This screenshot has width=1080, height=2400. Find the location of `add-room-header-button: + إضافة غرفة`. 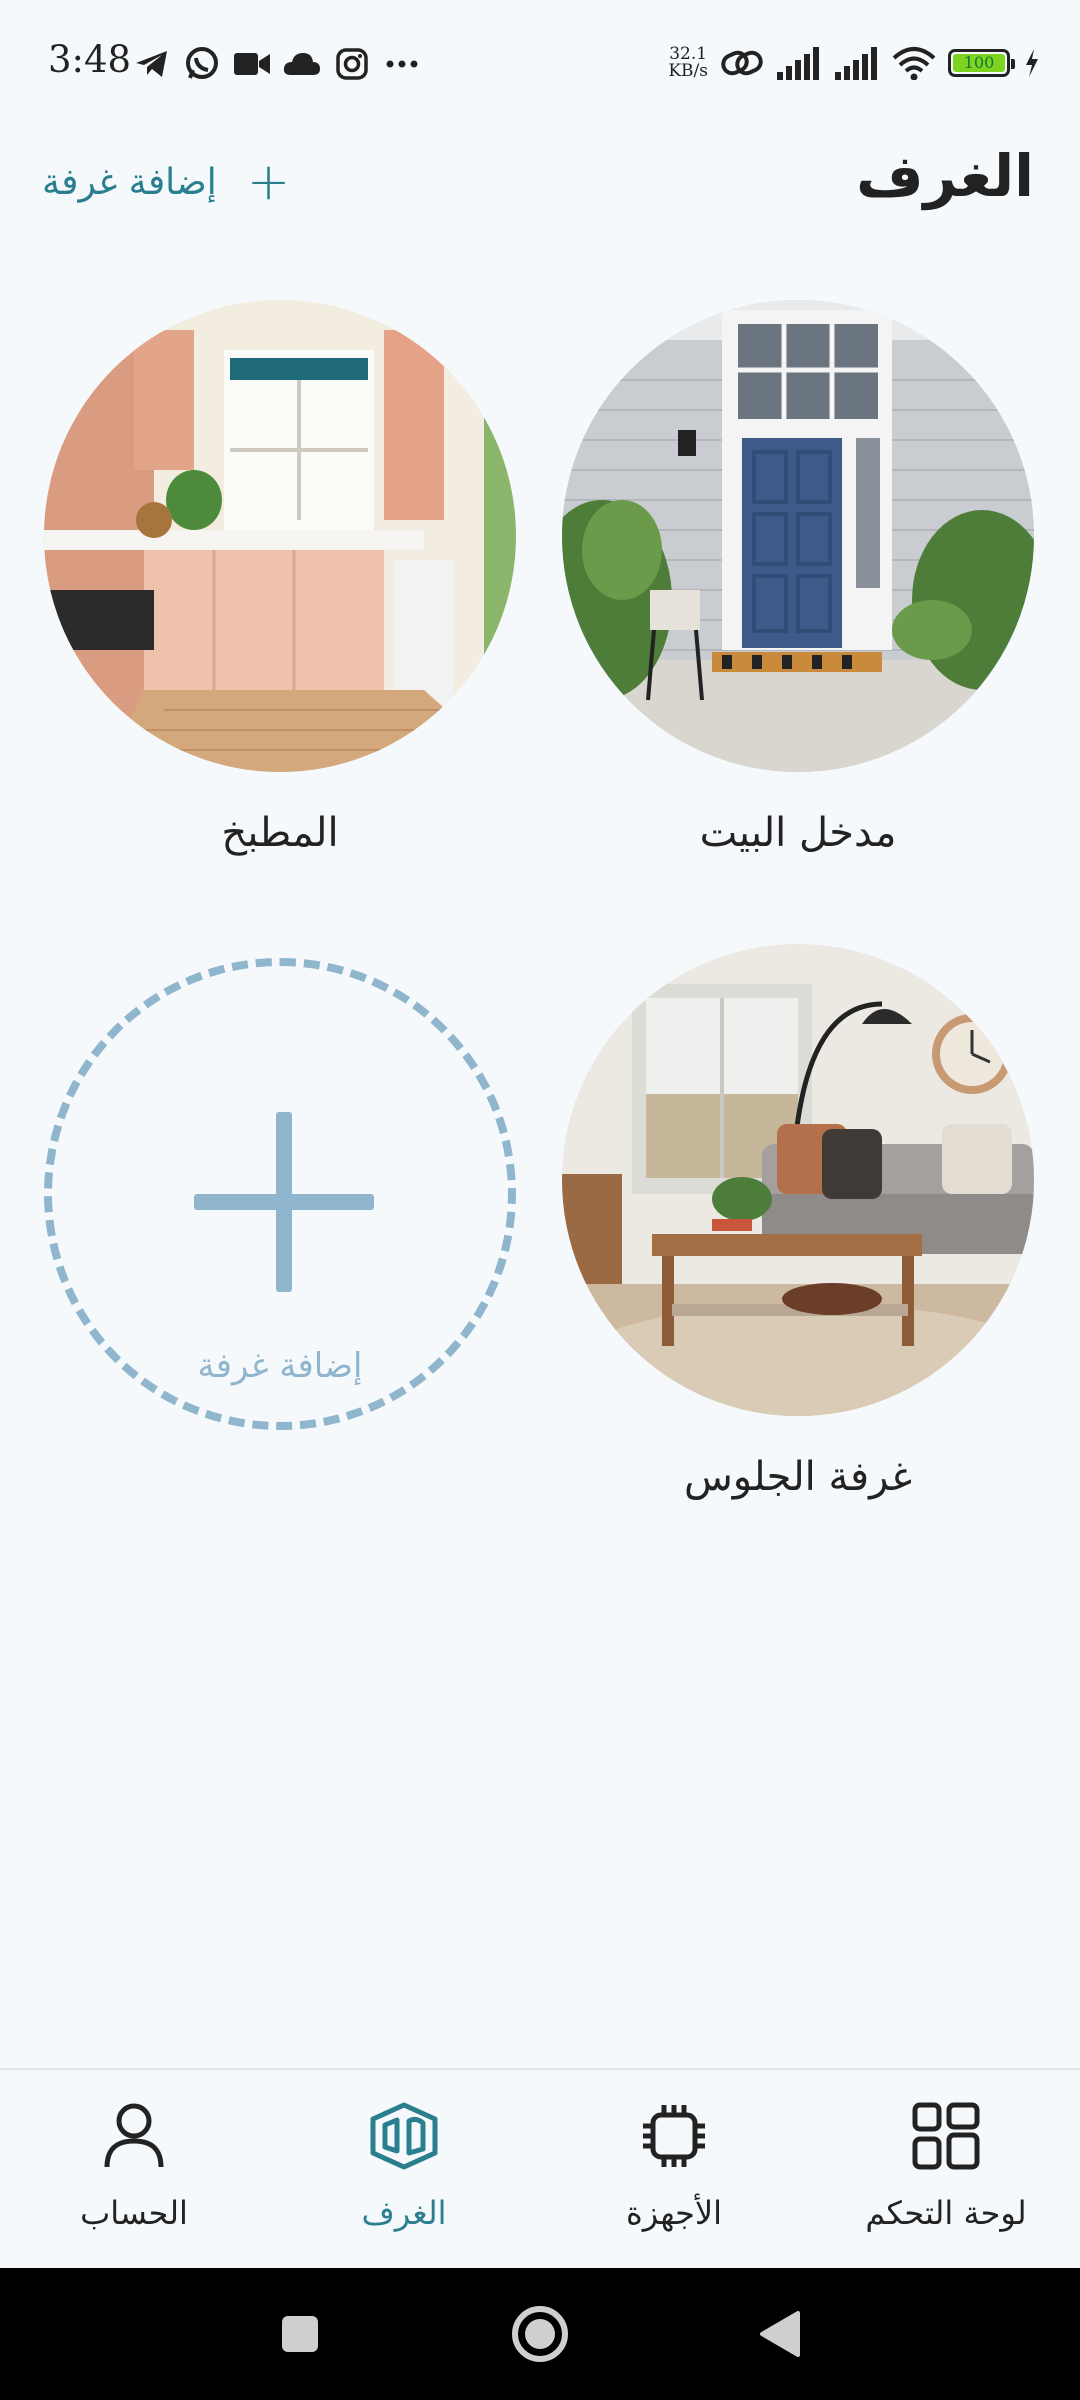

add-room-header-button: + إضافة غرفة is located at coordinates (166, 182).